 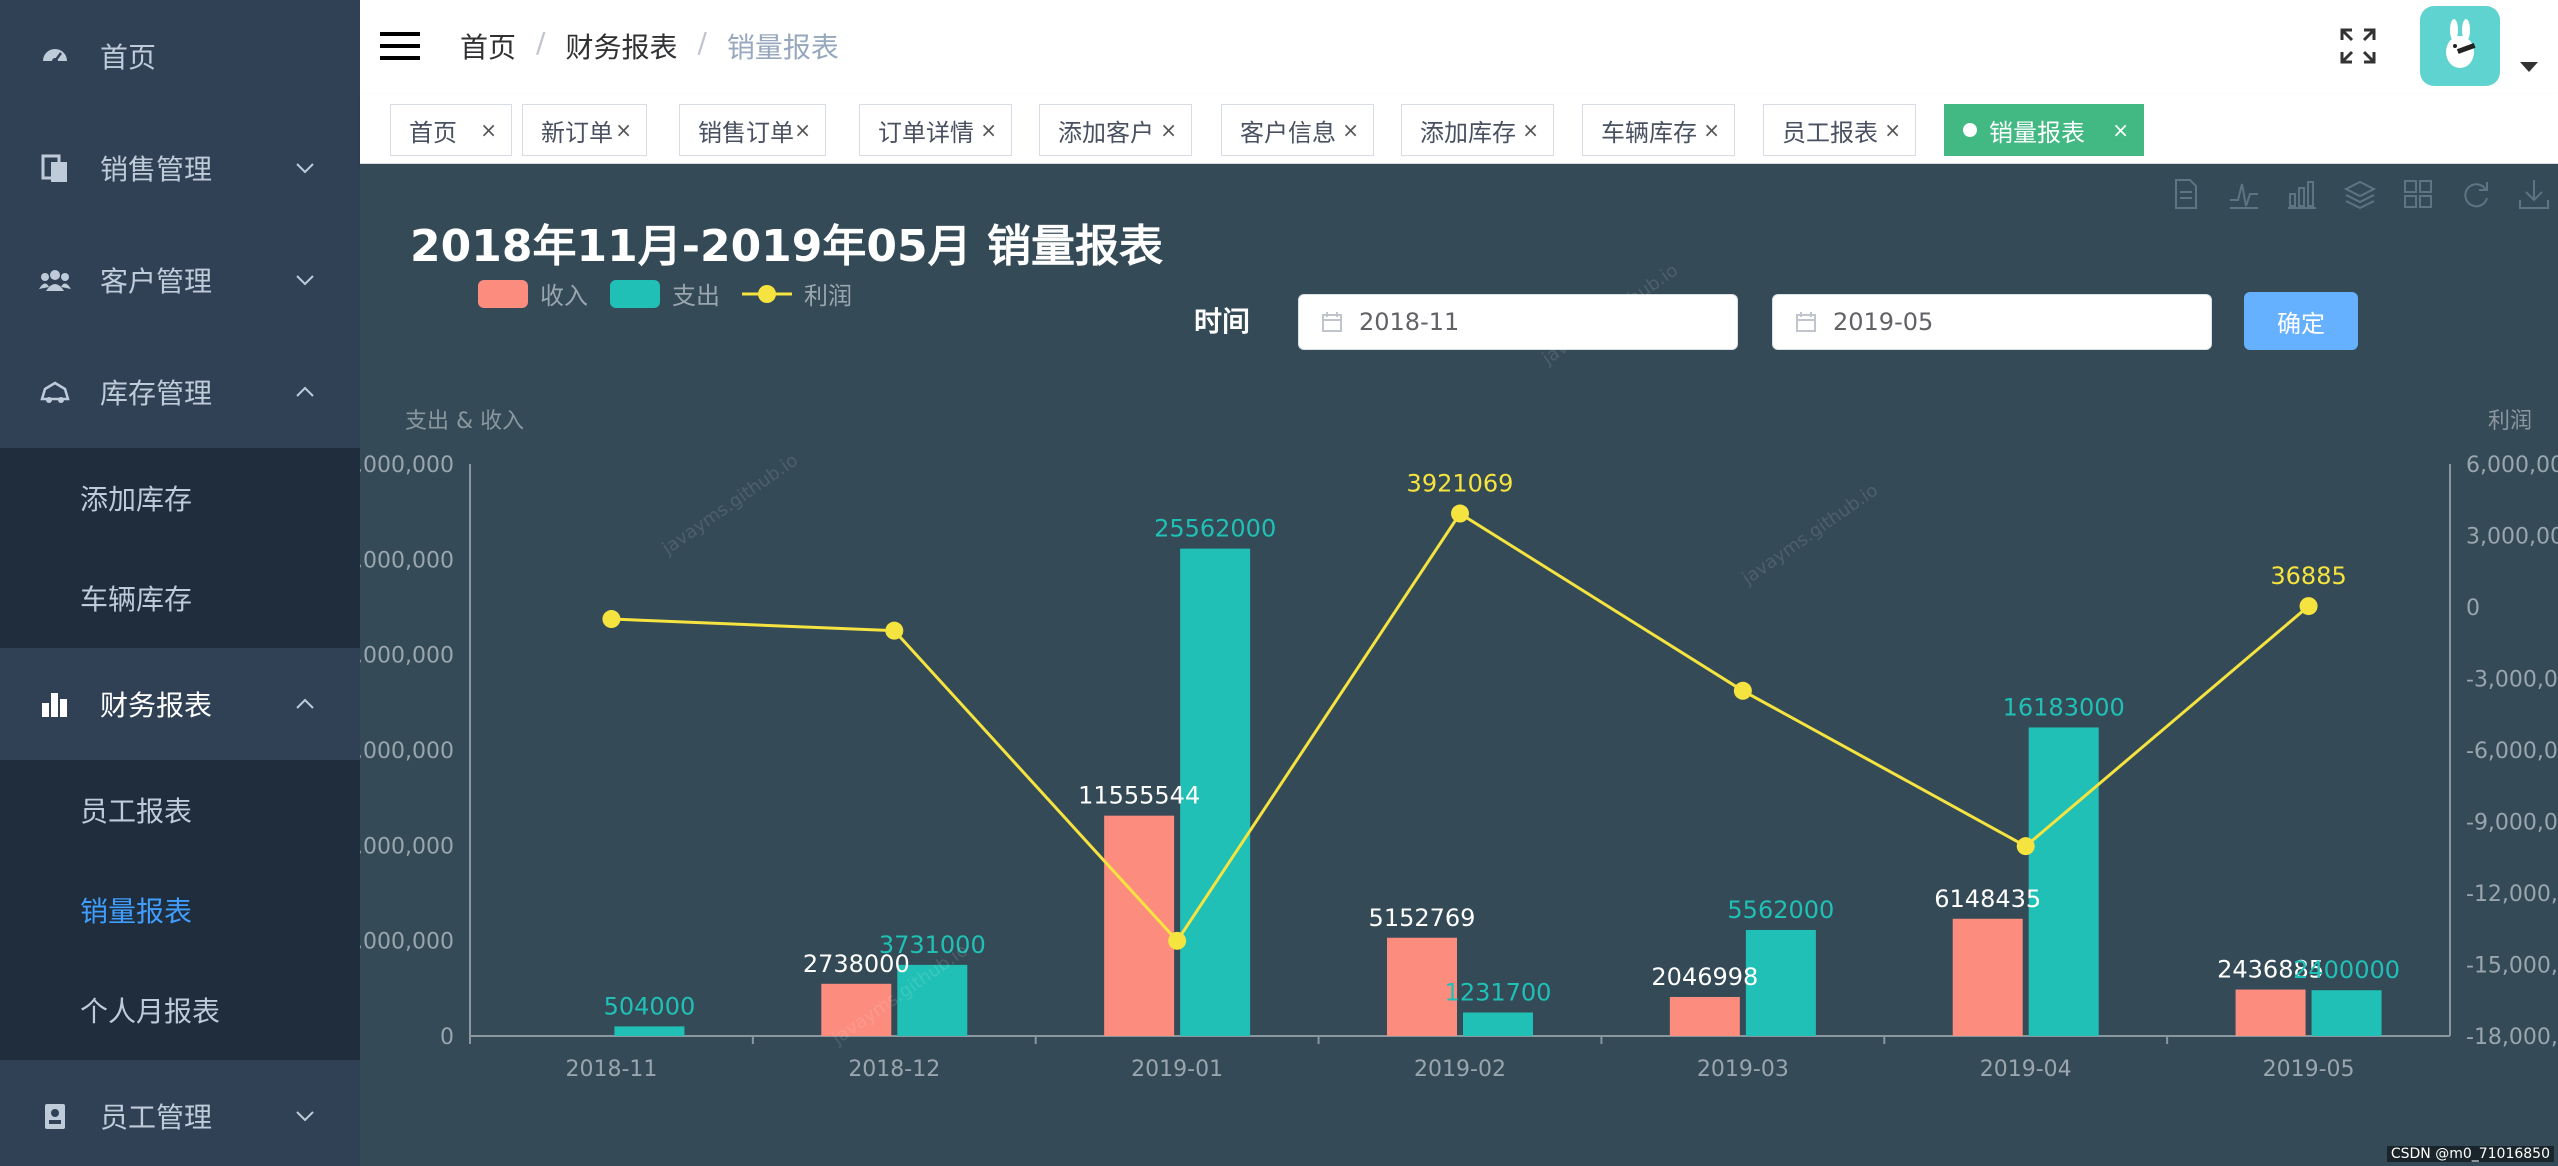 I want to click on end-month-value: 2019-05, so click(x=1883, y=322).